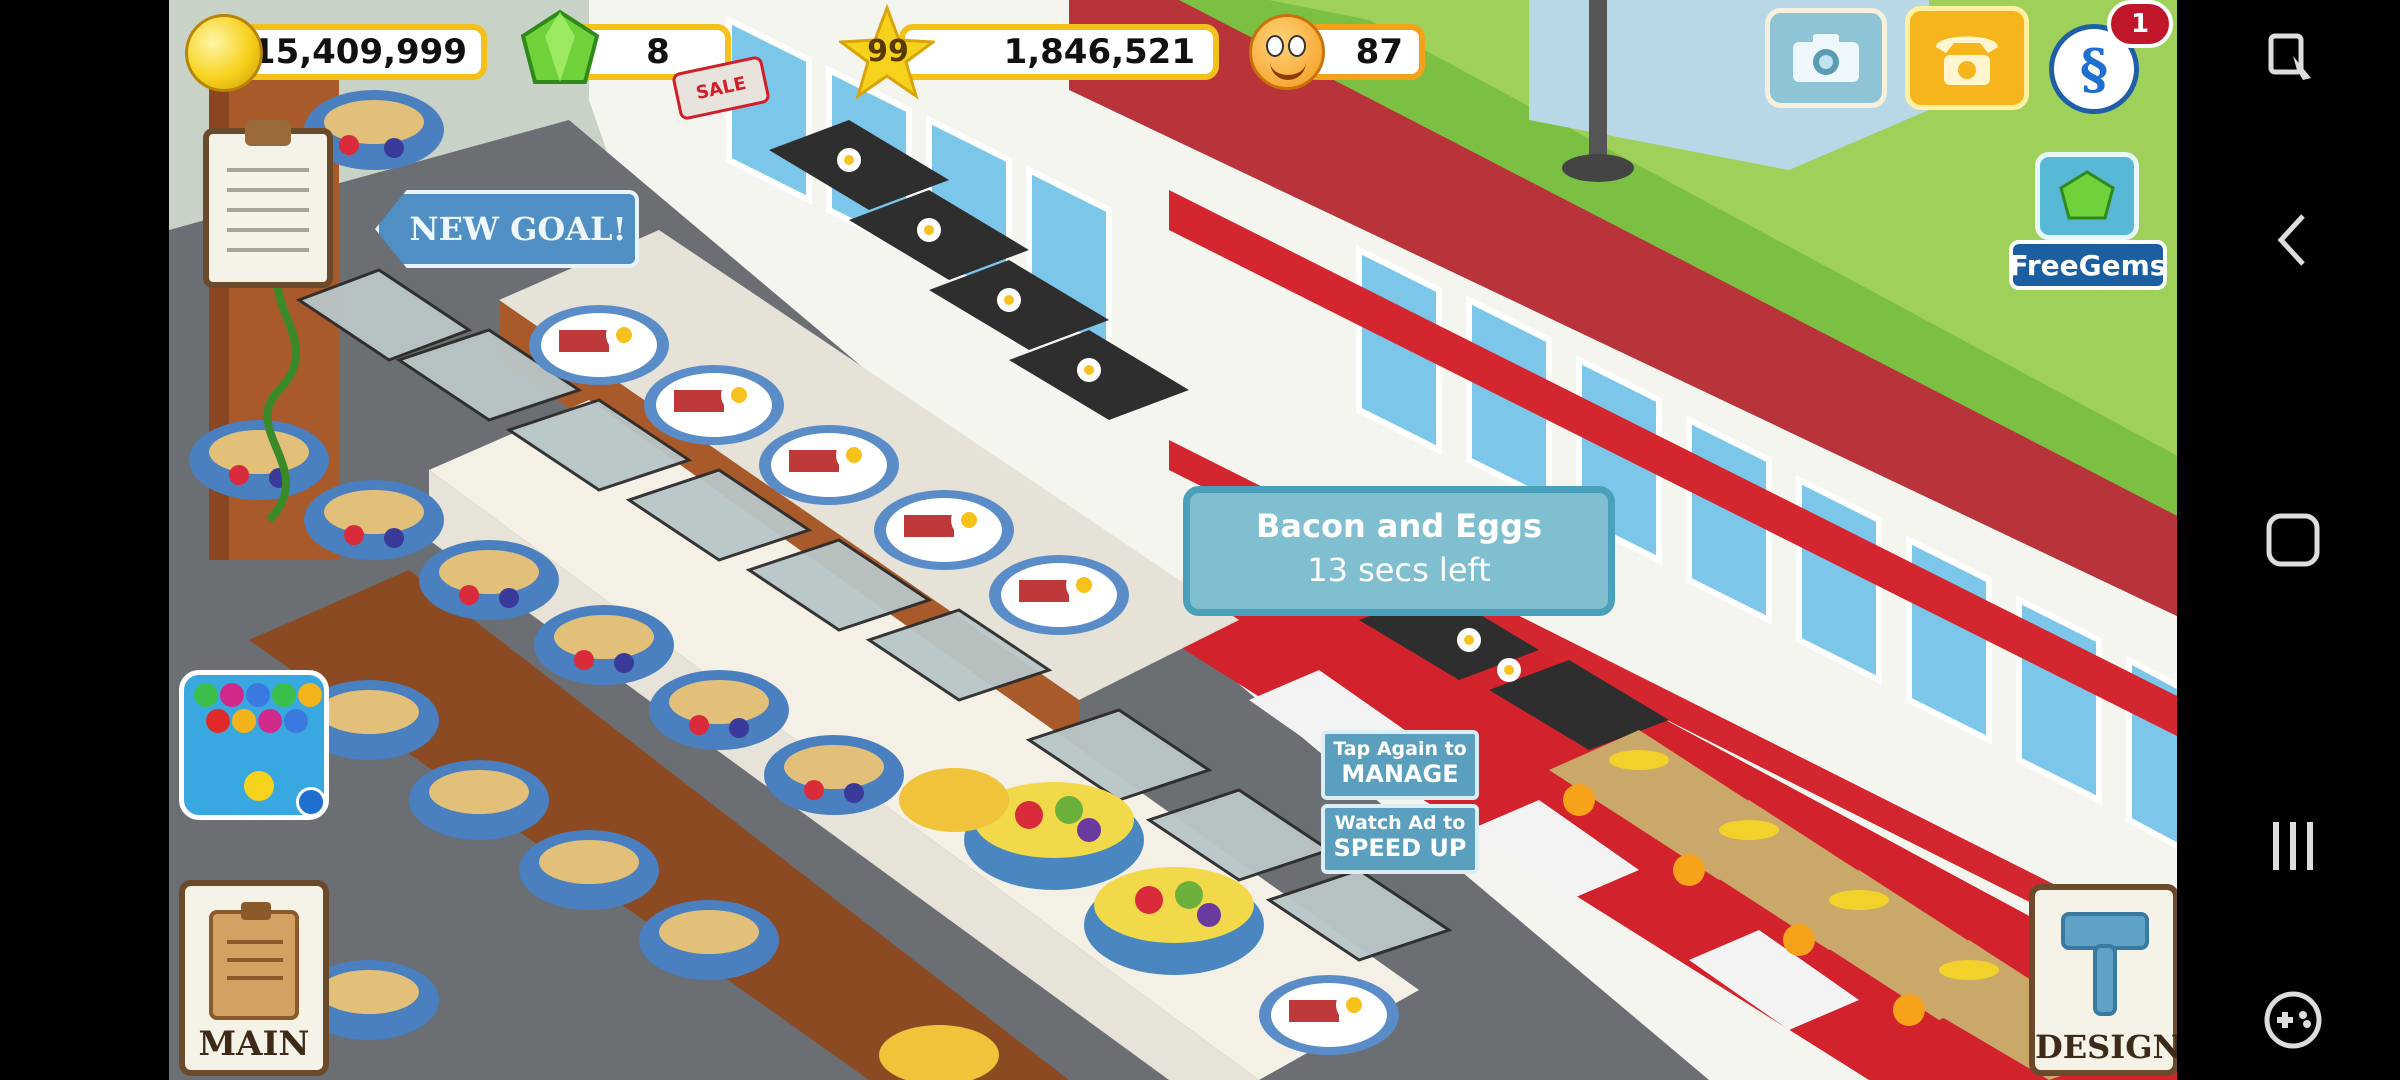  Describe the element at coordinates (2087, 196) in the screenshot. I see `tv-gem-icon` at that location.